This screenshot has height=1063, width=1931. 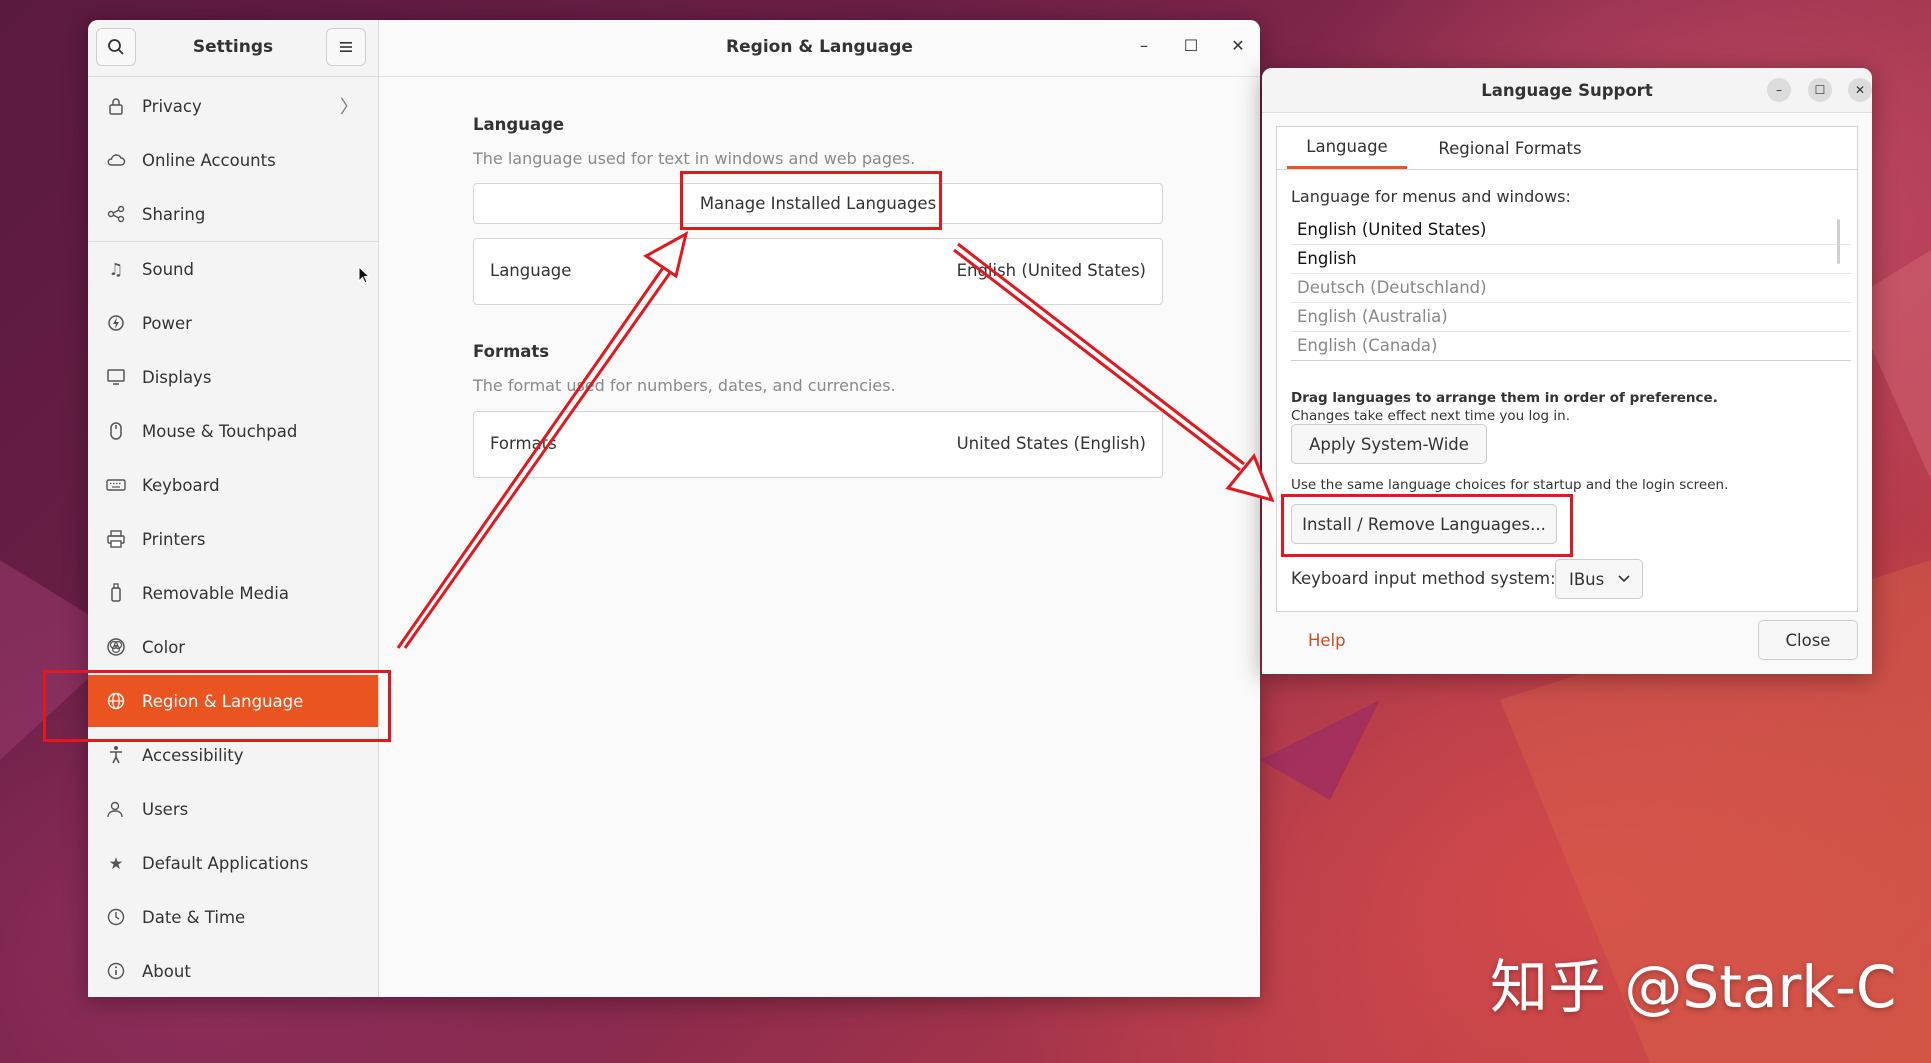 I want to click on arrow-to-install-shaft-b, so click(x=1101, y=354).